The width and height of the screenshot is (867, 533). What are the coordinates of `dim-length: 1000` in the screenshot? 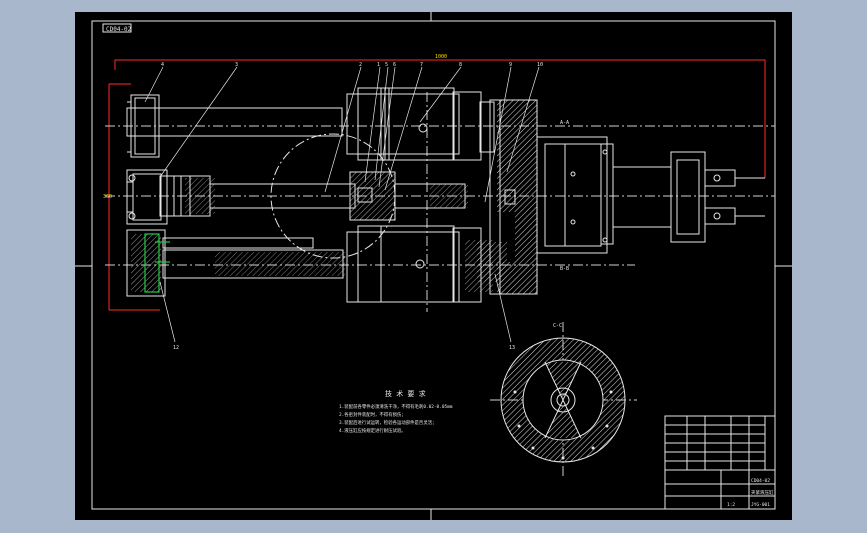 It's located at (441, 57).